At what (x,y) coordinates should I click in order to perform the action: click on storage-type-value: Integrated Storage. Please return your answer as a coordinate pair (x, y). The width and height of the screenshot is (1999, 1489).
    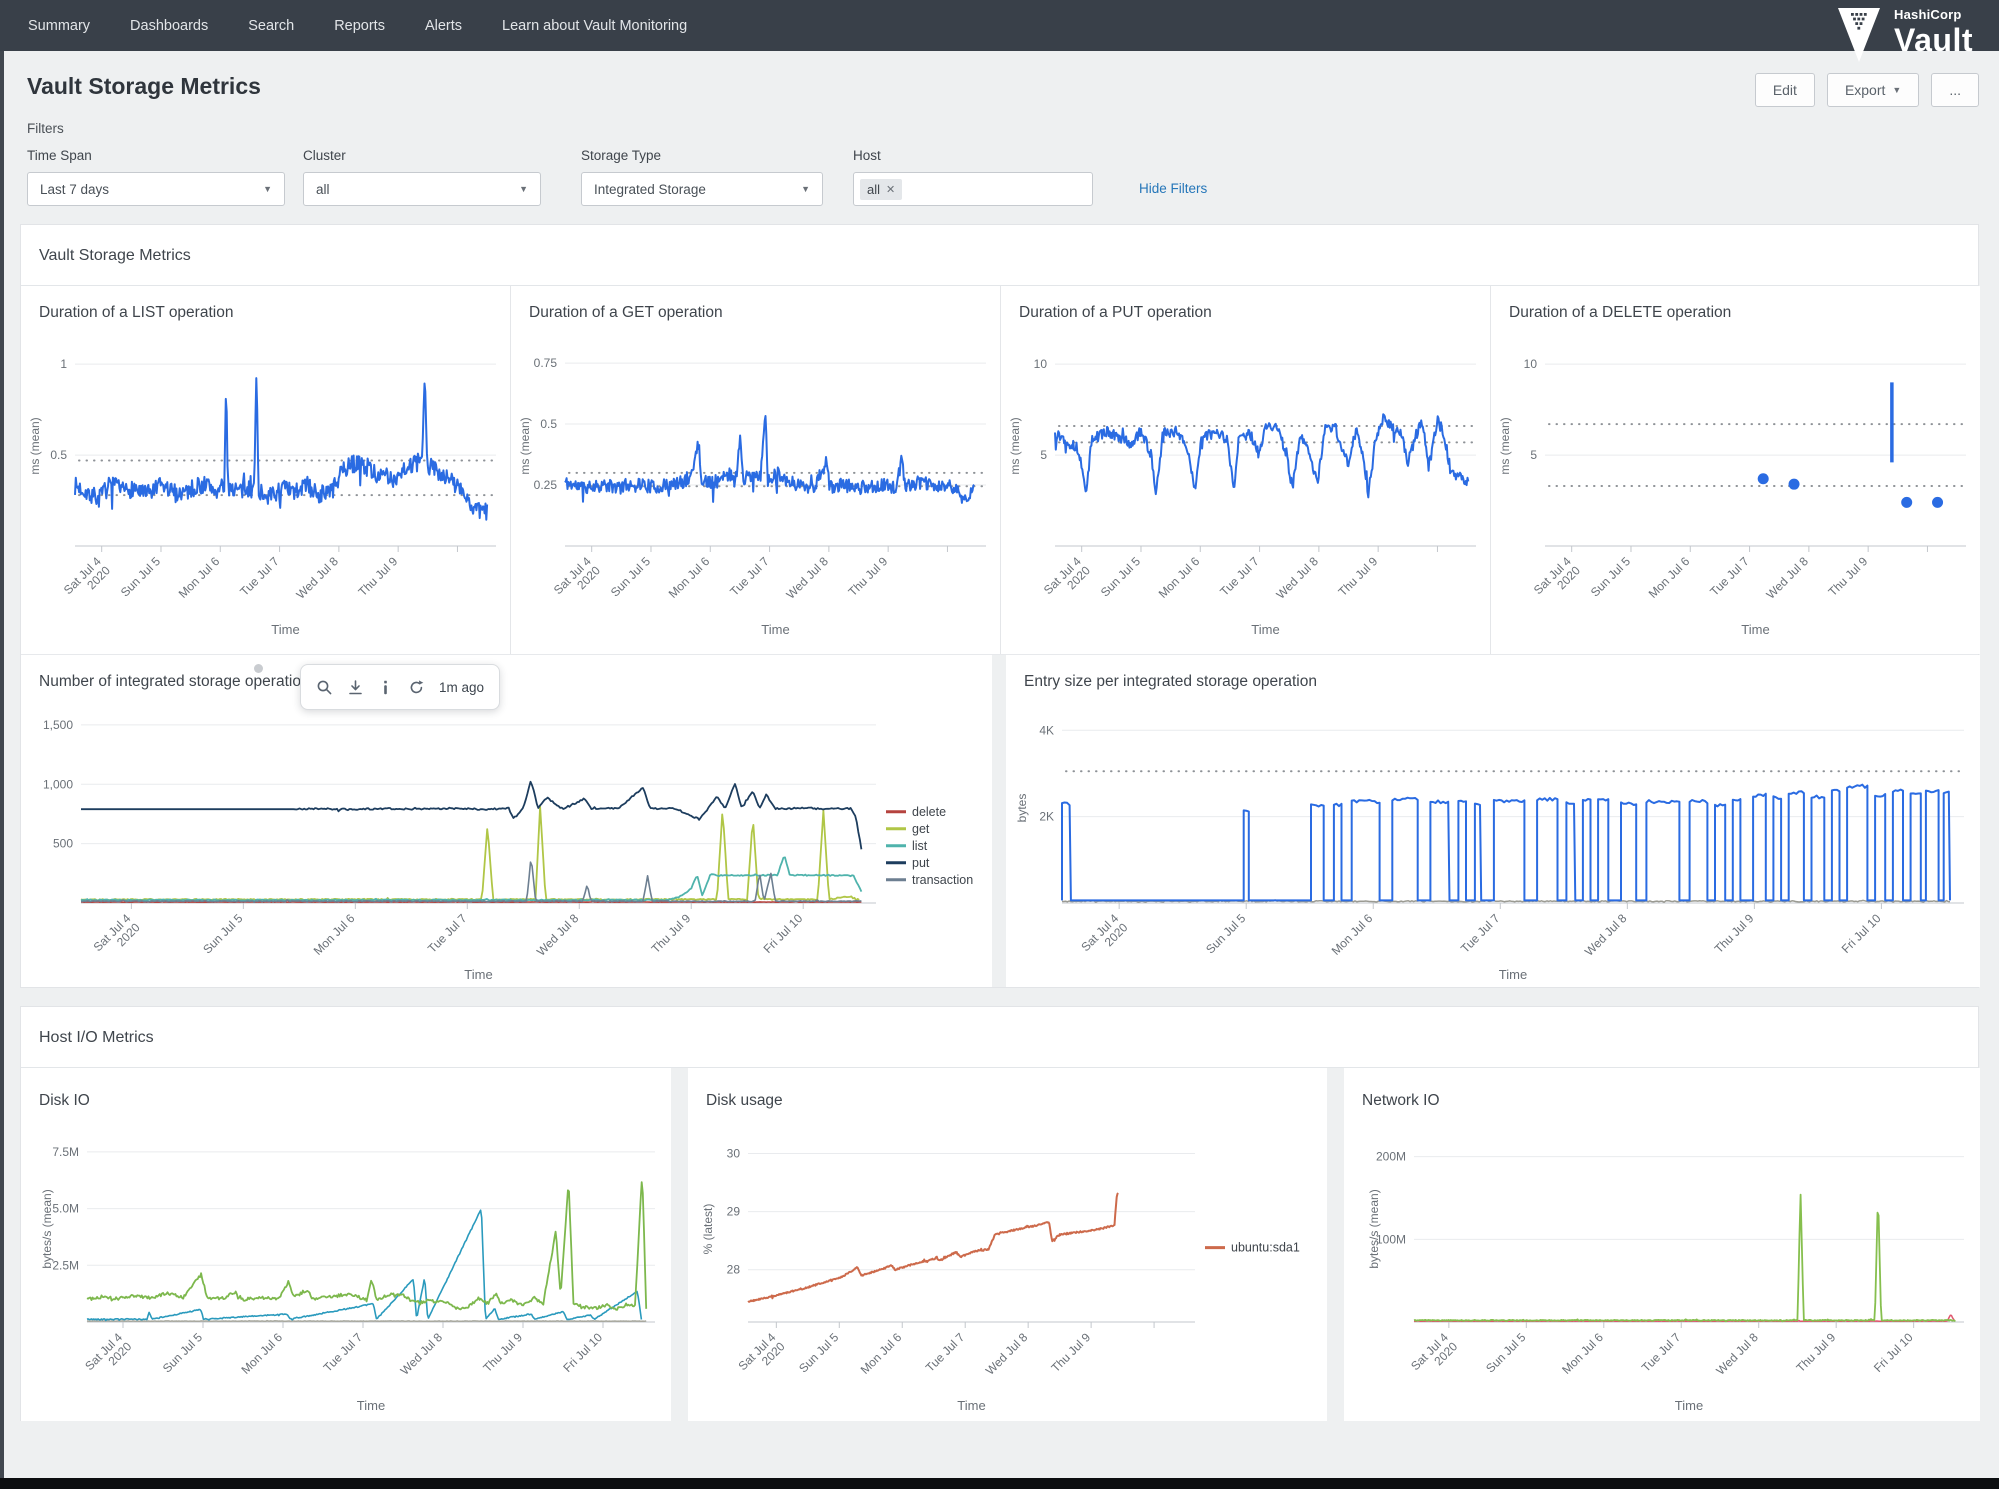
    Looking at the image, I should click on (650, 189).